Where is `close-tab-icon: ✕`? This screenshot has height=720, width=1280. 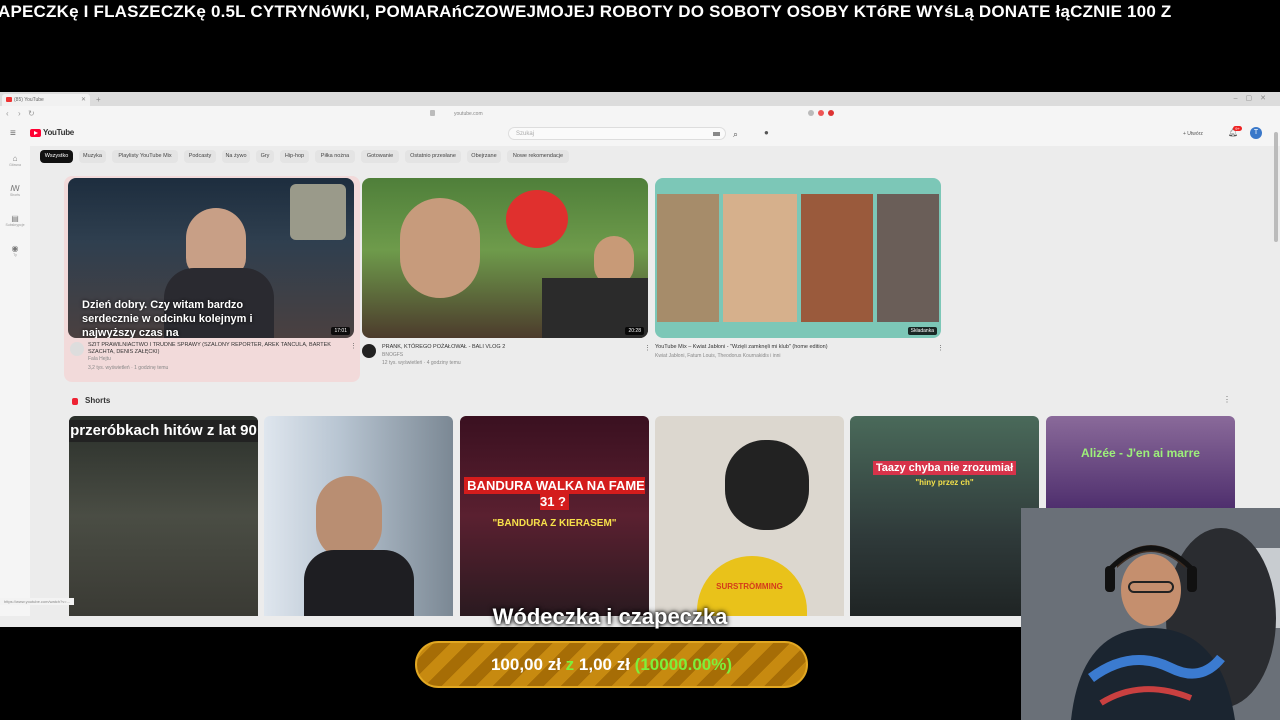 close-tab-icon: ✕ is located at coordinates (83, 99).